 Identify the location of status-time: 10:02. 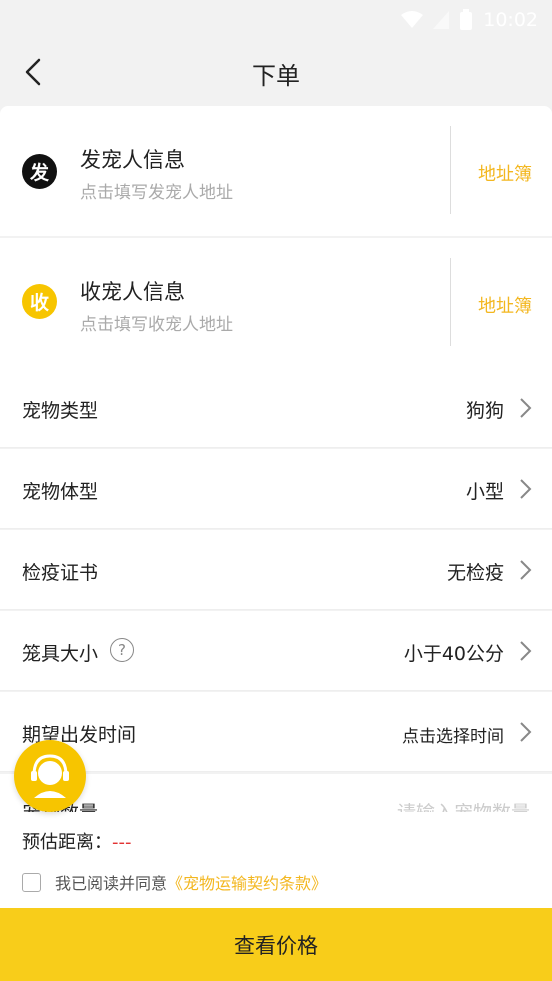
(510, 20).